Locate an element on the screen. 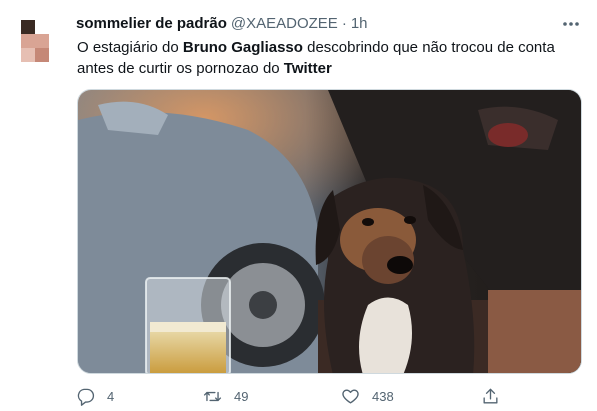 The height and width of the screenshot is (411, 597). reply-button: 4 is located at coordinates (95, 396).